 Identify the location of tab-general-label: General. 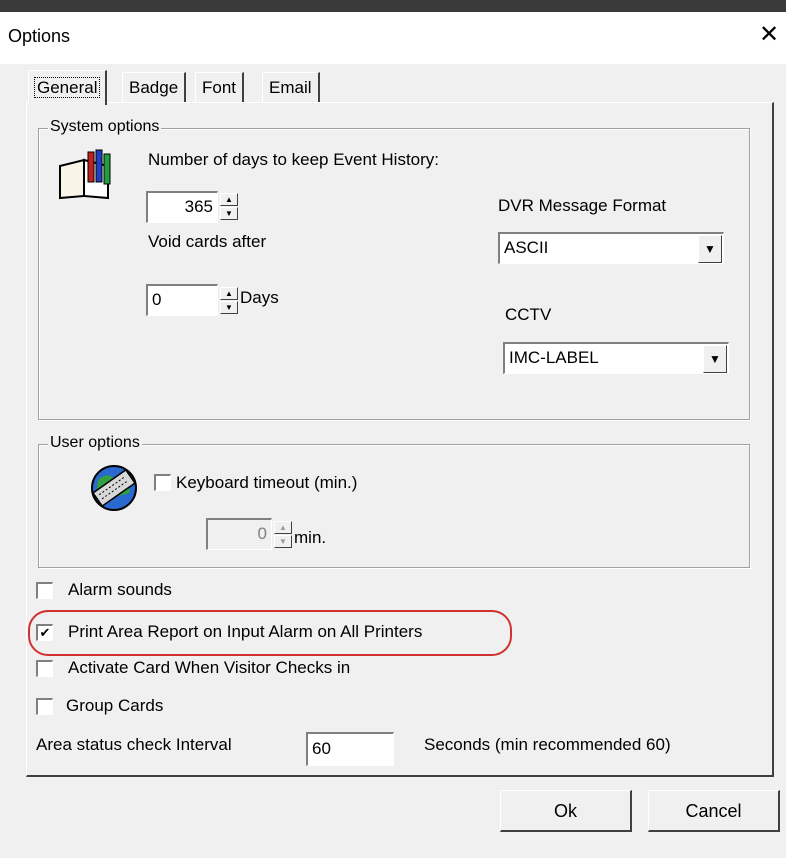
(67, 87).